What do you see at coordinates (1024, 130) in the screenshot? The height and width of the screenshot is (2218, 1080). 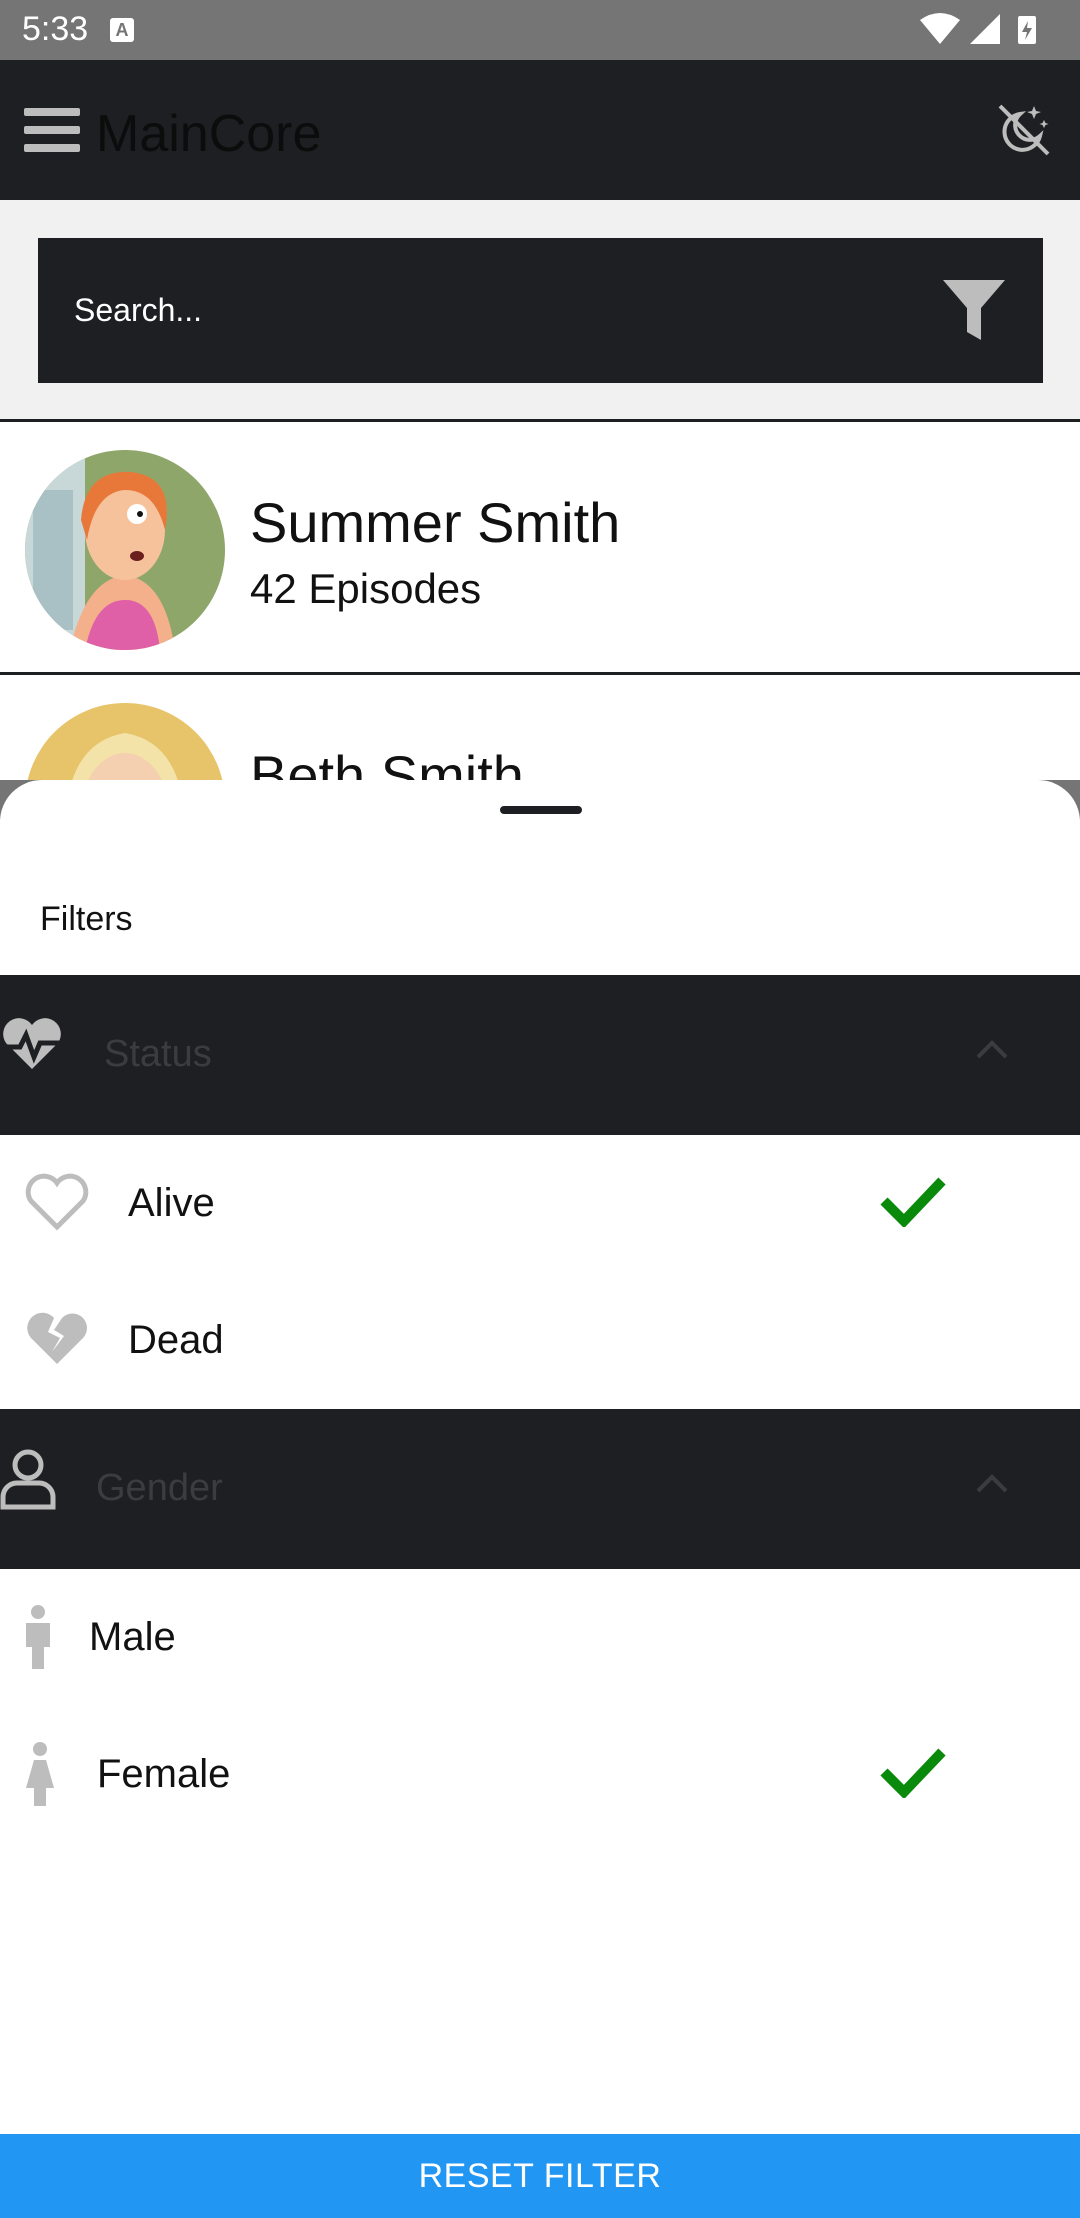 I see `theme-toggle-icon` at bounding box center [1024, 130].